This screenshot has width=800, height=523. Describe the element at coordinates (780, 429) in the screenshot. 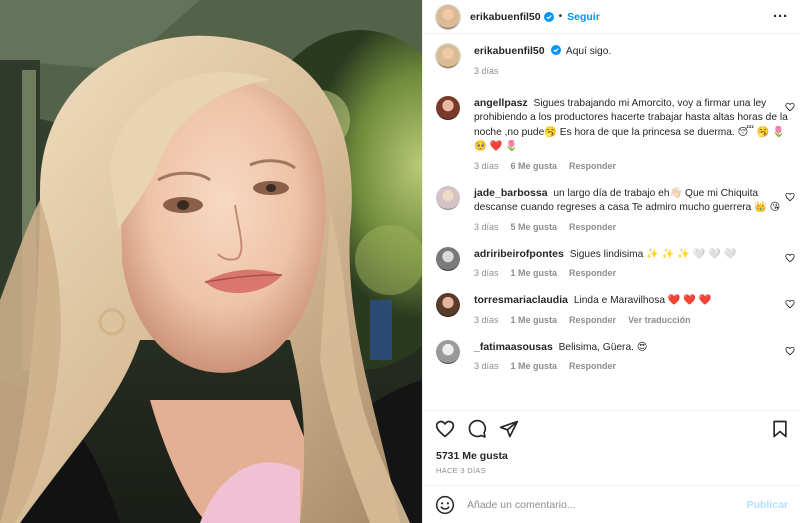

I see `bookmark-icon` at that location.